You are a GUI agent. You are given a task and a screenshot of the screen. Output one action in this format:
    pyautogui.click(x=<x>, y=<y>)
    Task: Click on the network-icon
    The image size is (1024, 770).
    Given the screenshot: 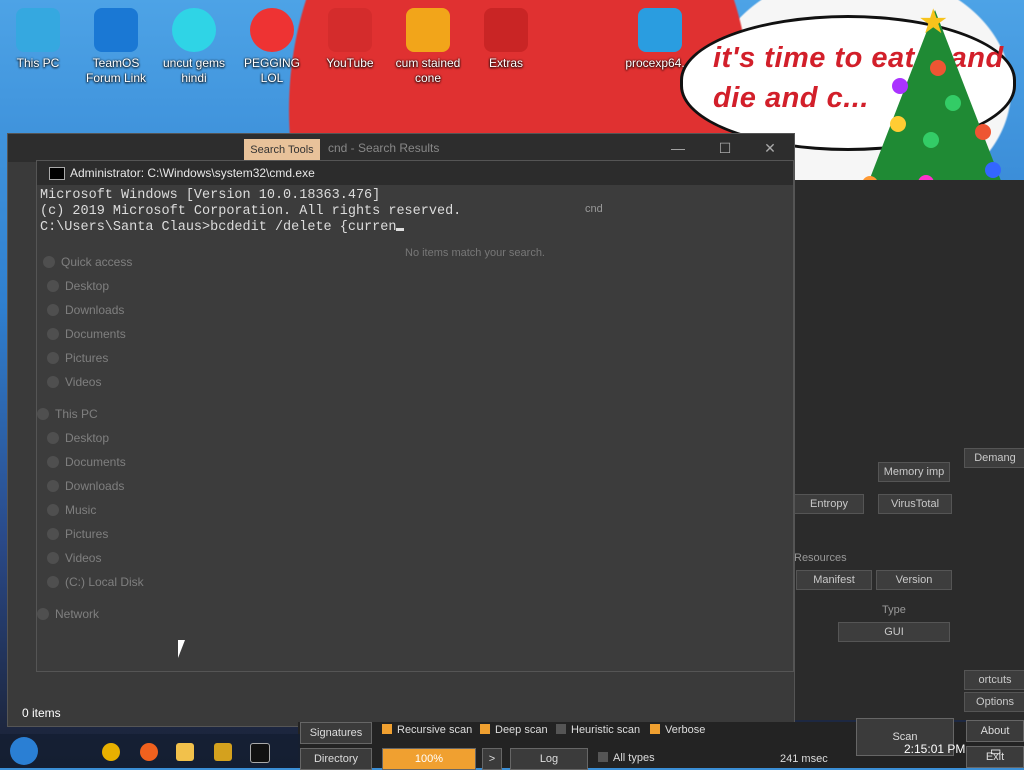 What is the action you would take?
    pyautogui.click(x=43, y=614)
    